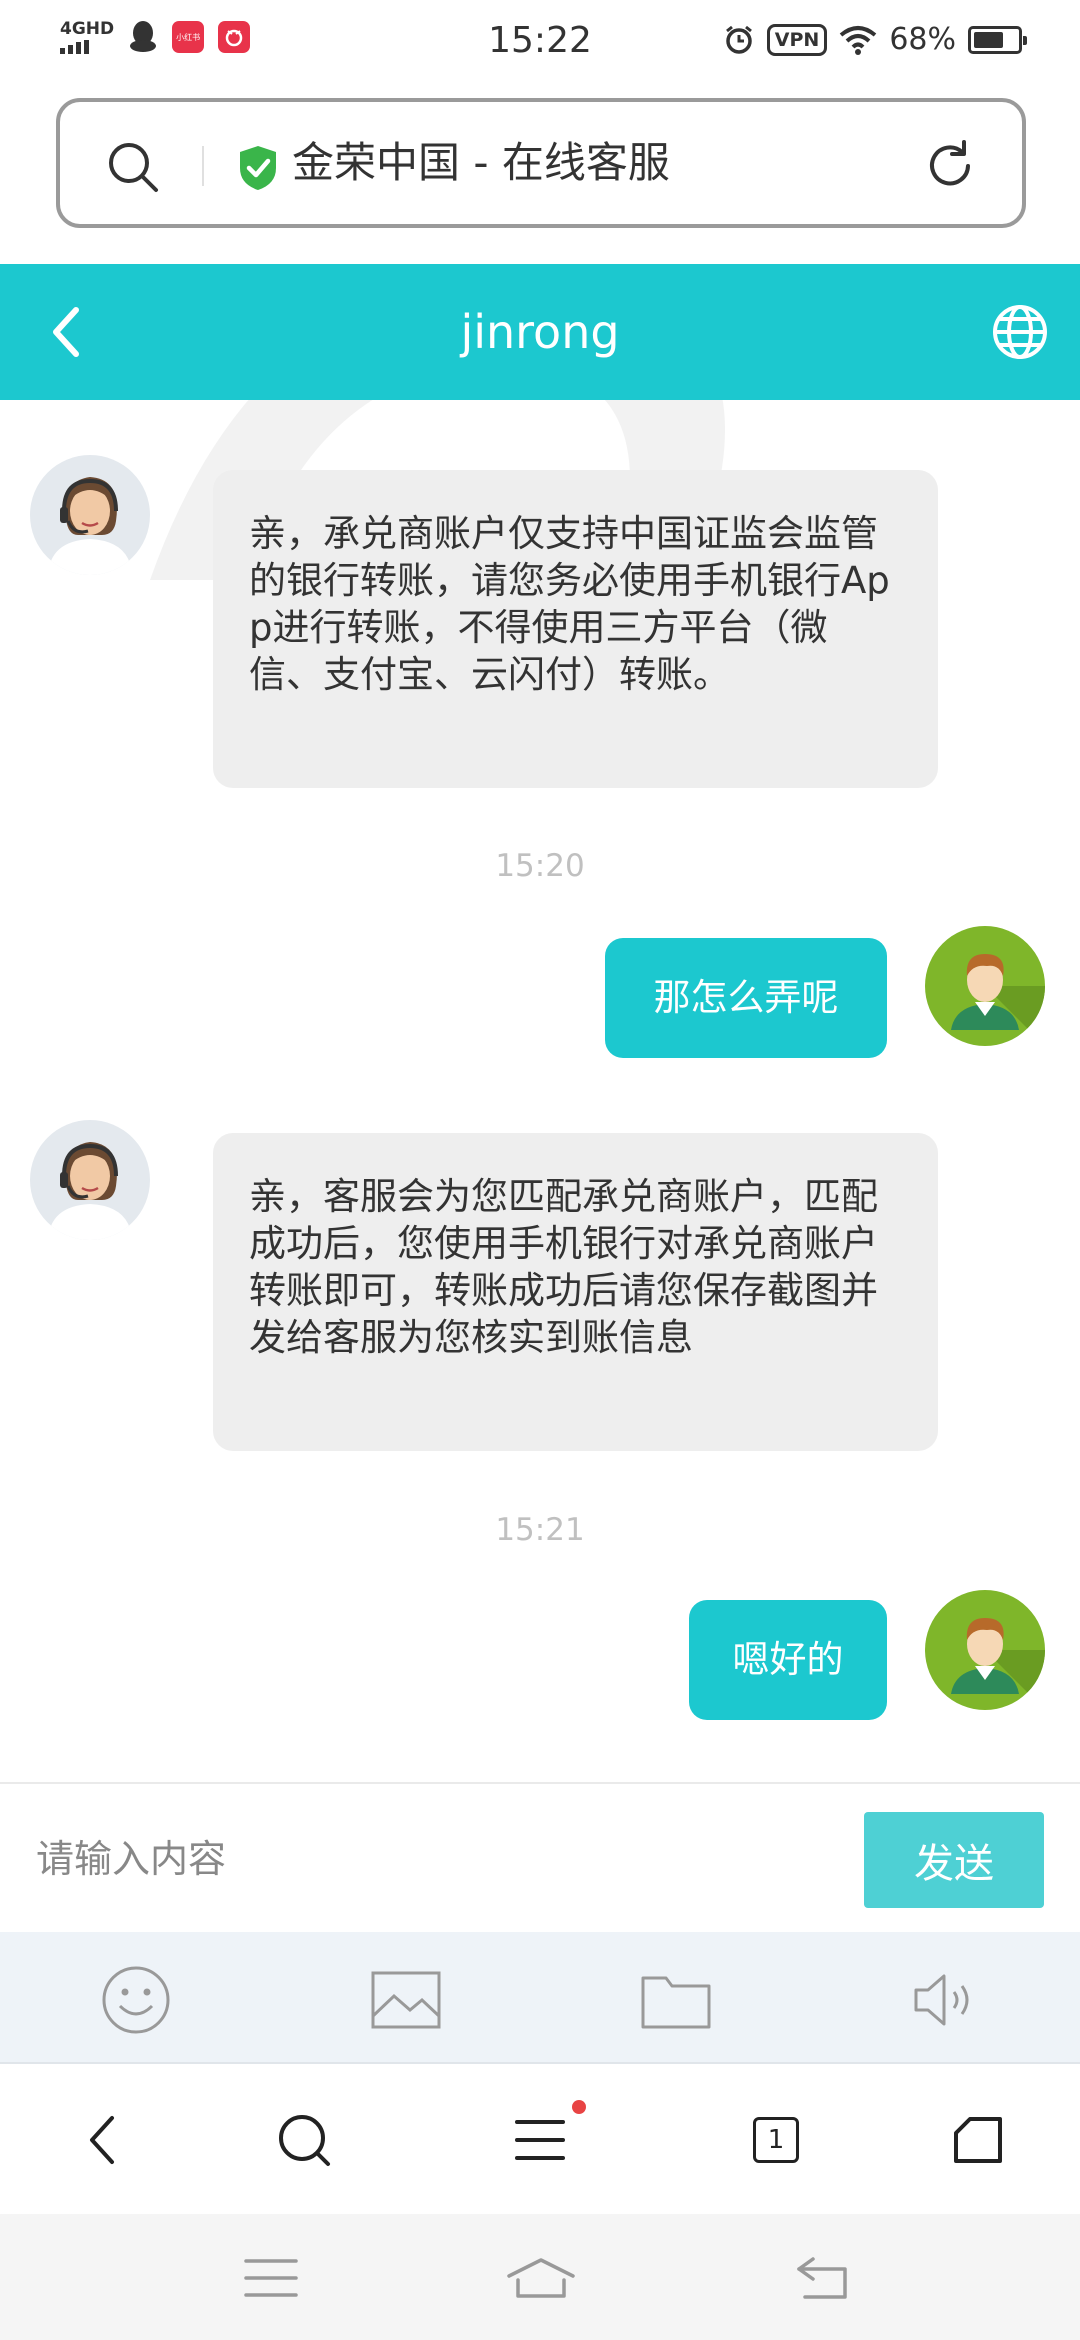  I want to click on emoji-button, so click(136, 2000).